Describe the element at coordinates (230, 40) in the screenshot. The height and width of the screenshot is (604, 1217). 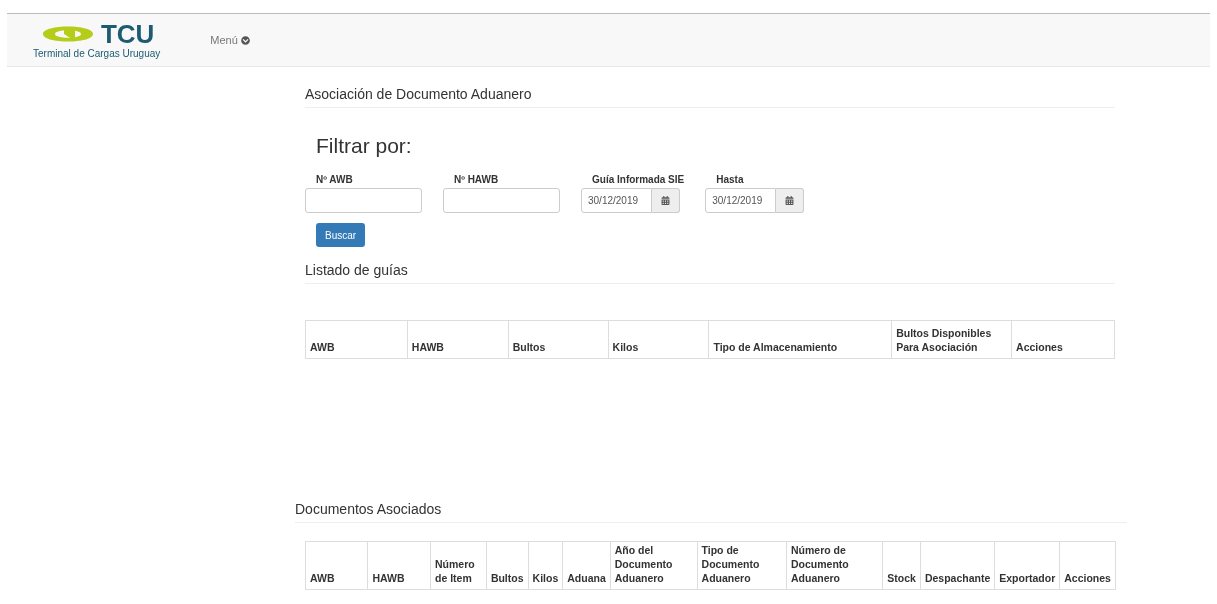
I see `menu-dropdown: Menú` at that location.